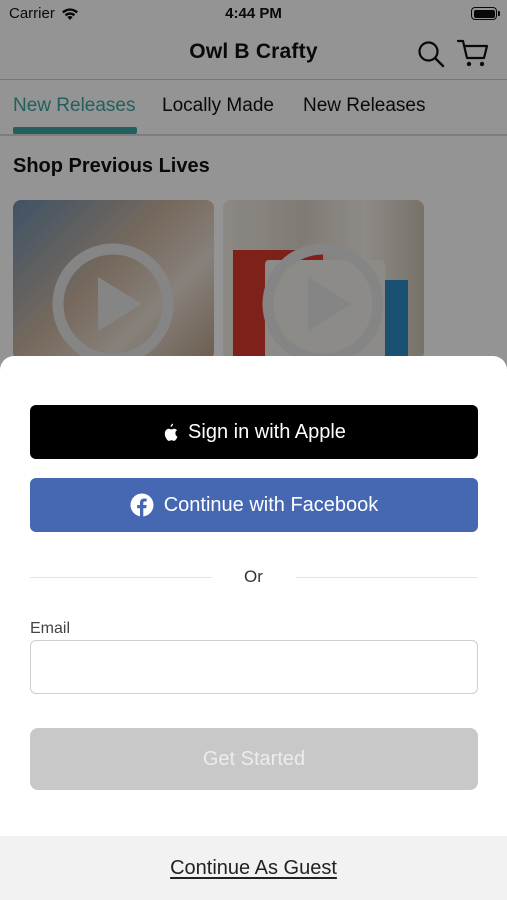 This screenshot has height=900, width=507. What do you see at coordinates (267, 431) in the screenshot?
I see `apple-button-label: Sign in with Apple` at bounding box center [267, 431].